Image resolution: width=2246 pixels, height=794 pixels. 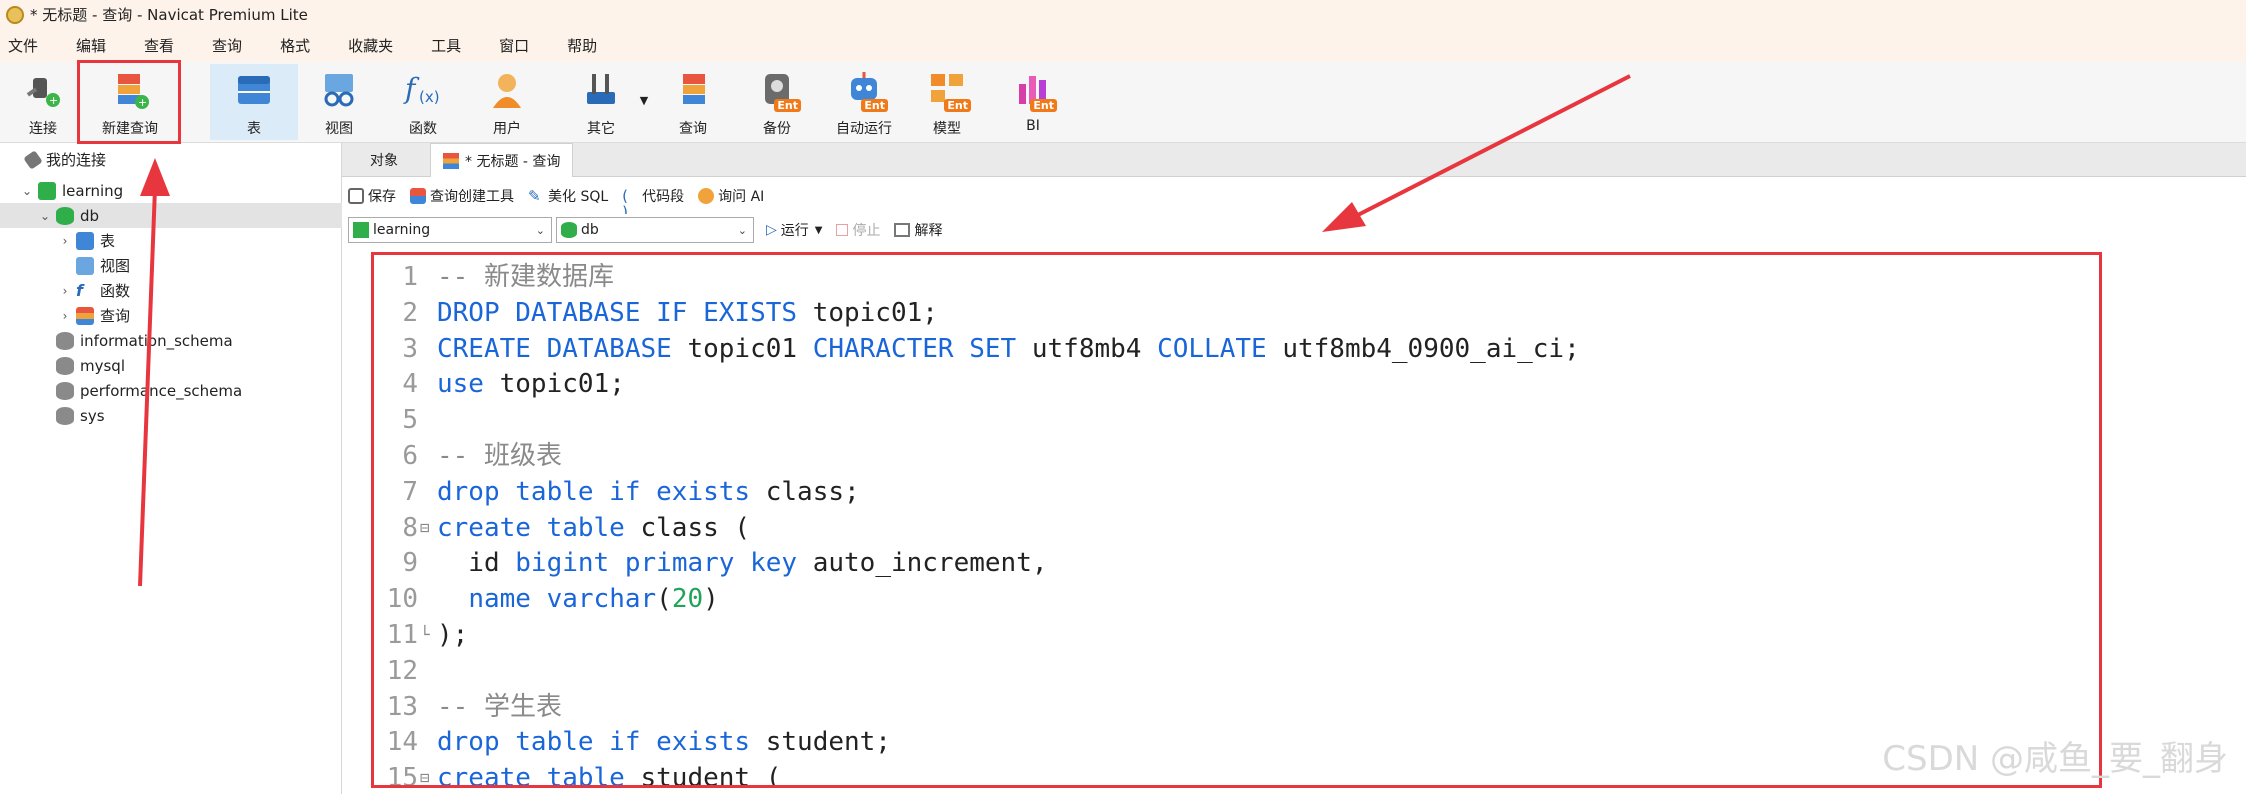 I want to click on annotation-arrow-up, so click(x=147, y=387).